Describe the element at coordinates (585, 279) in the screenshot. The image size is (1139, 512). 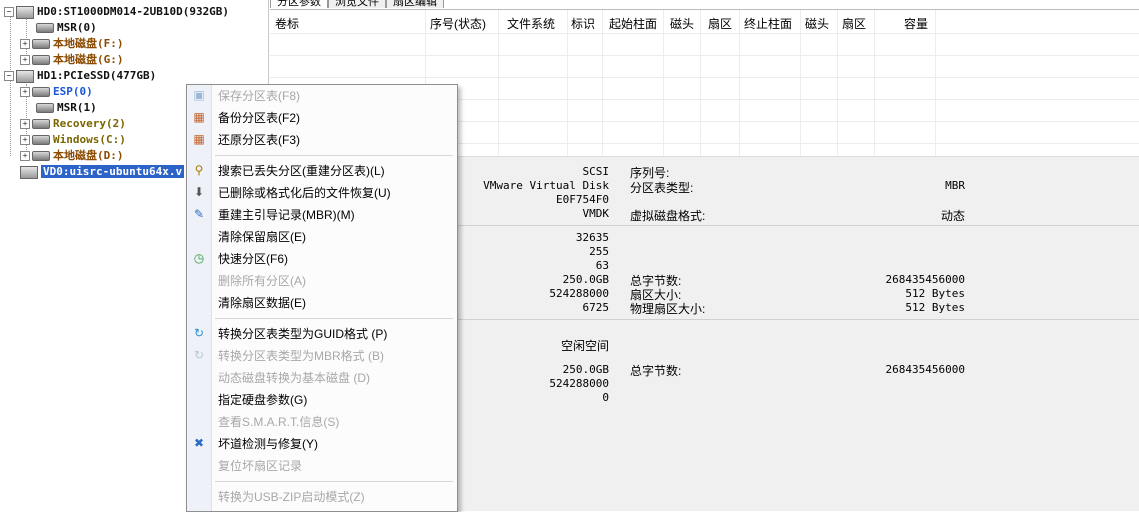
I see `total-capacity-value: 250.0GB` at that location.